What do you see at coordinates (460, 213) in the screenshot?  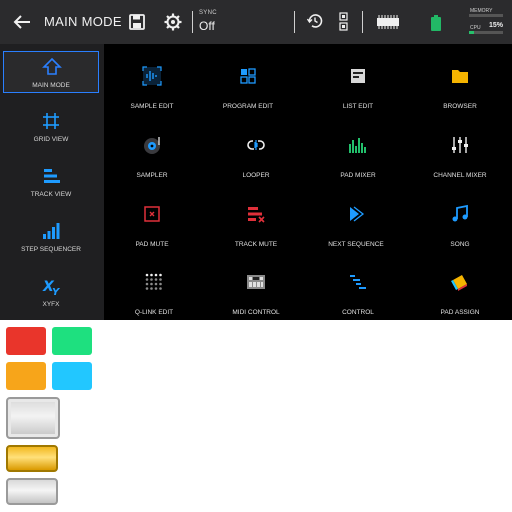 I see `song-icon` at bounding box center [460, 213].